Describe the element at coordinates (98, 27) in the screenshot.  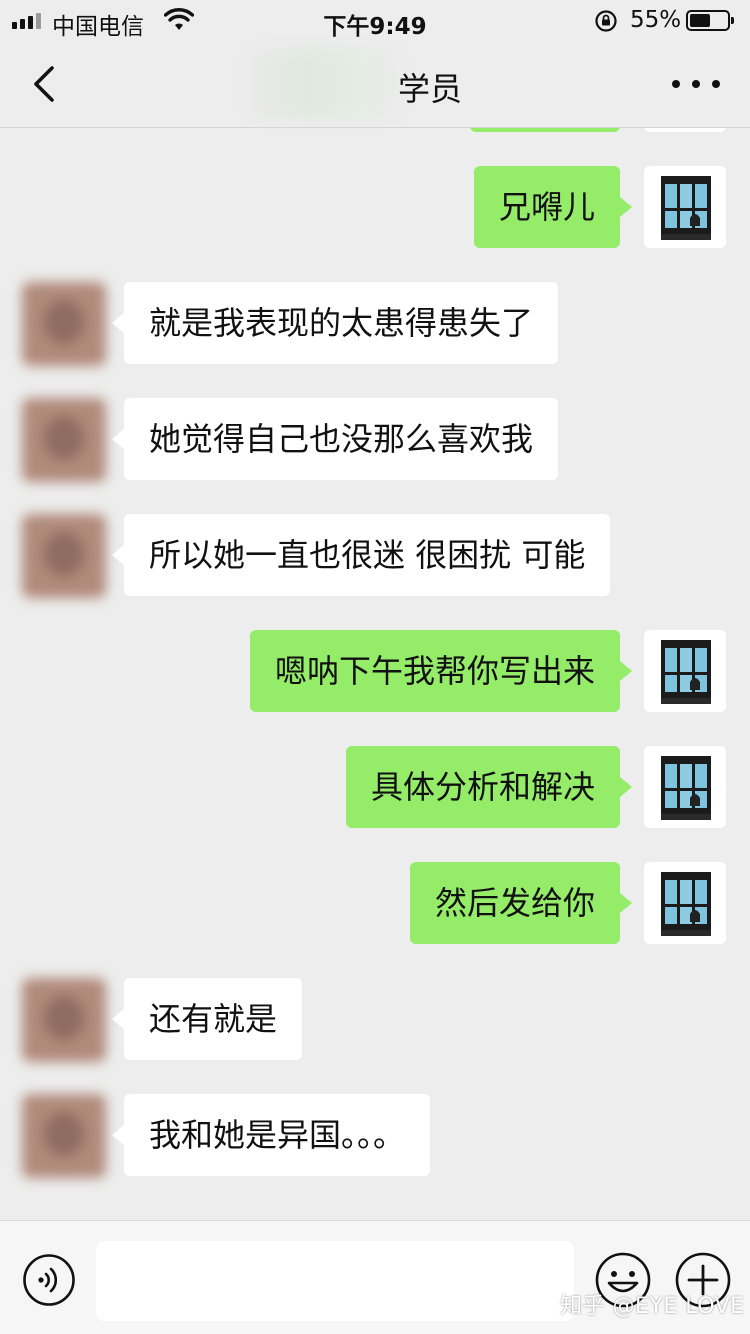
I see `carrier-label: 中国电信` at that location.